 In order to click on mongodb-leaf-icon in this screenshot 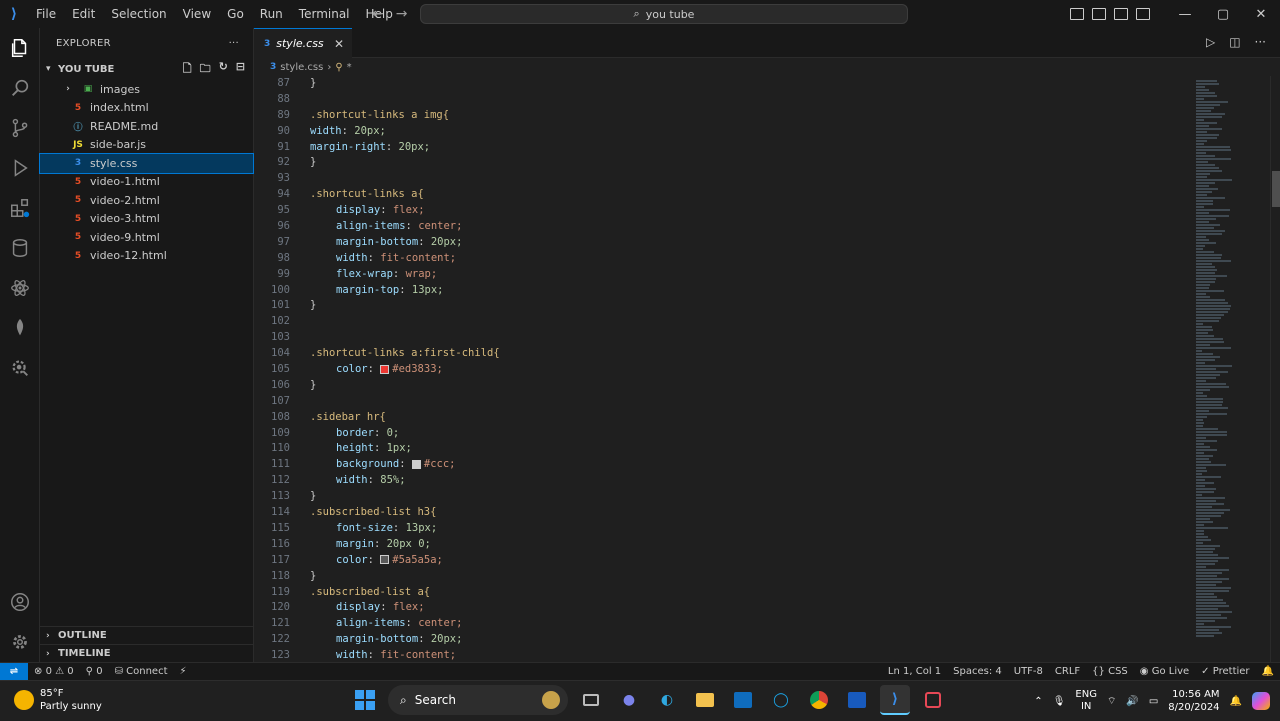, I will do `click(20, 328)`.